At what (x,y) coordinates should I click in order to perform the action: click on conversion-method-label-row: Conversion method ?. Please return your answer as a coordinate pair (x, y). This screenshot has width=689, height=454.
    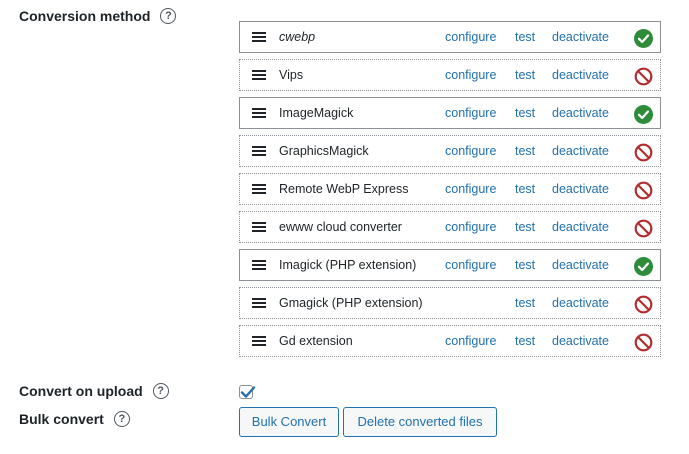
    Looking at the image, I should click on (98, 16).